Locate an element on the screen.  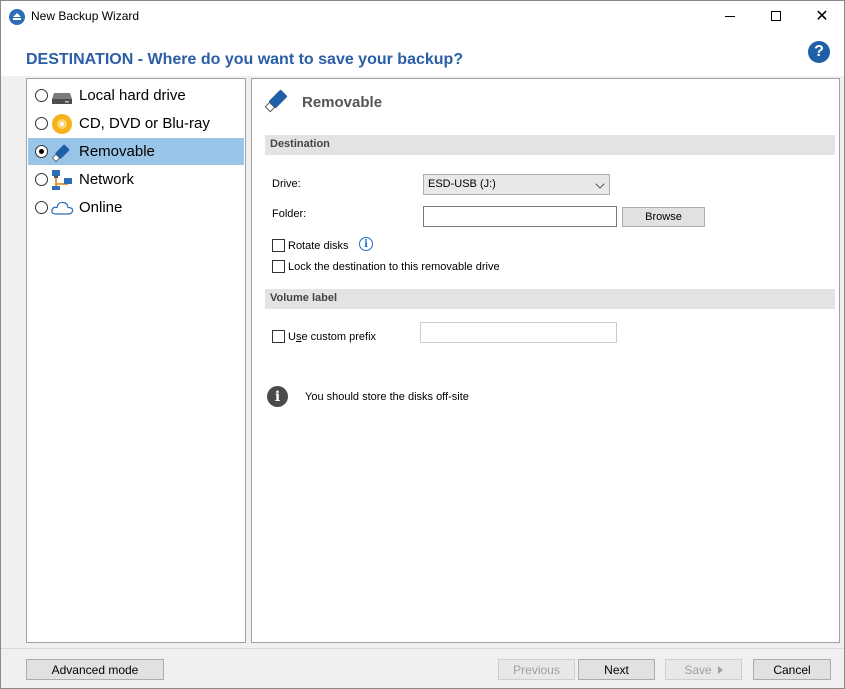
save-button: Save is located at coordinates (703, 669).